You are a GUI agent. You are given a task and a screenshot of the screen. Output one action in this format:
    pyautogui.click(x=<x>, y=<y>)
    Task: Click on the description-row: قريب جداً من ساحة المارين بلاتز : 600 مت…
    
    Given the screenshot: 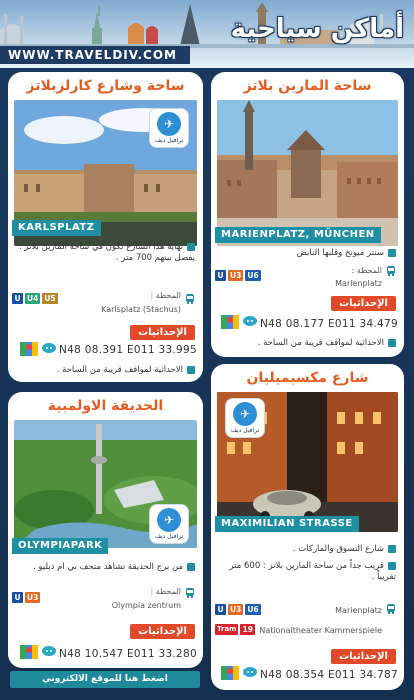 What is the action you would take?
    pyautogui.click(x=312, y=571)
    